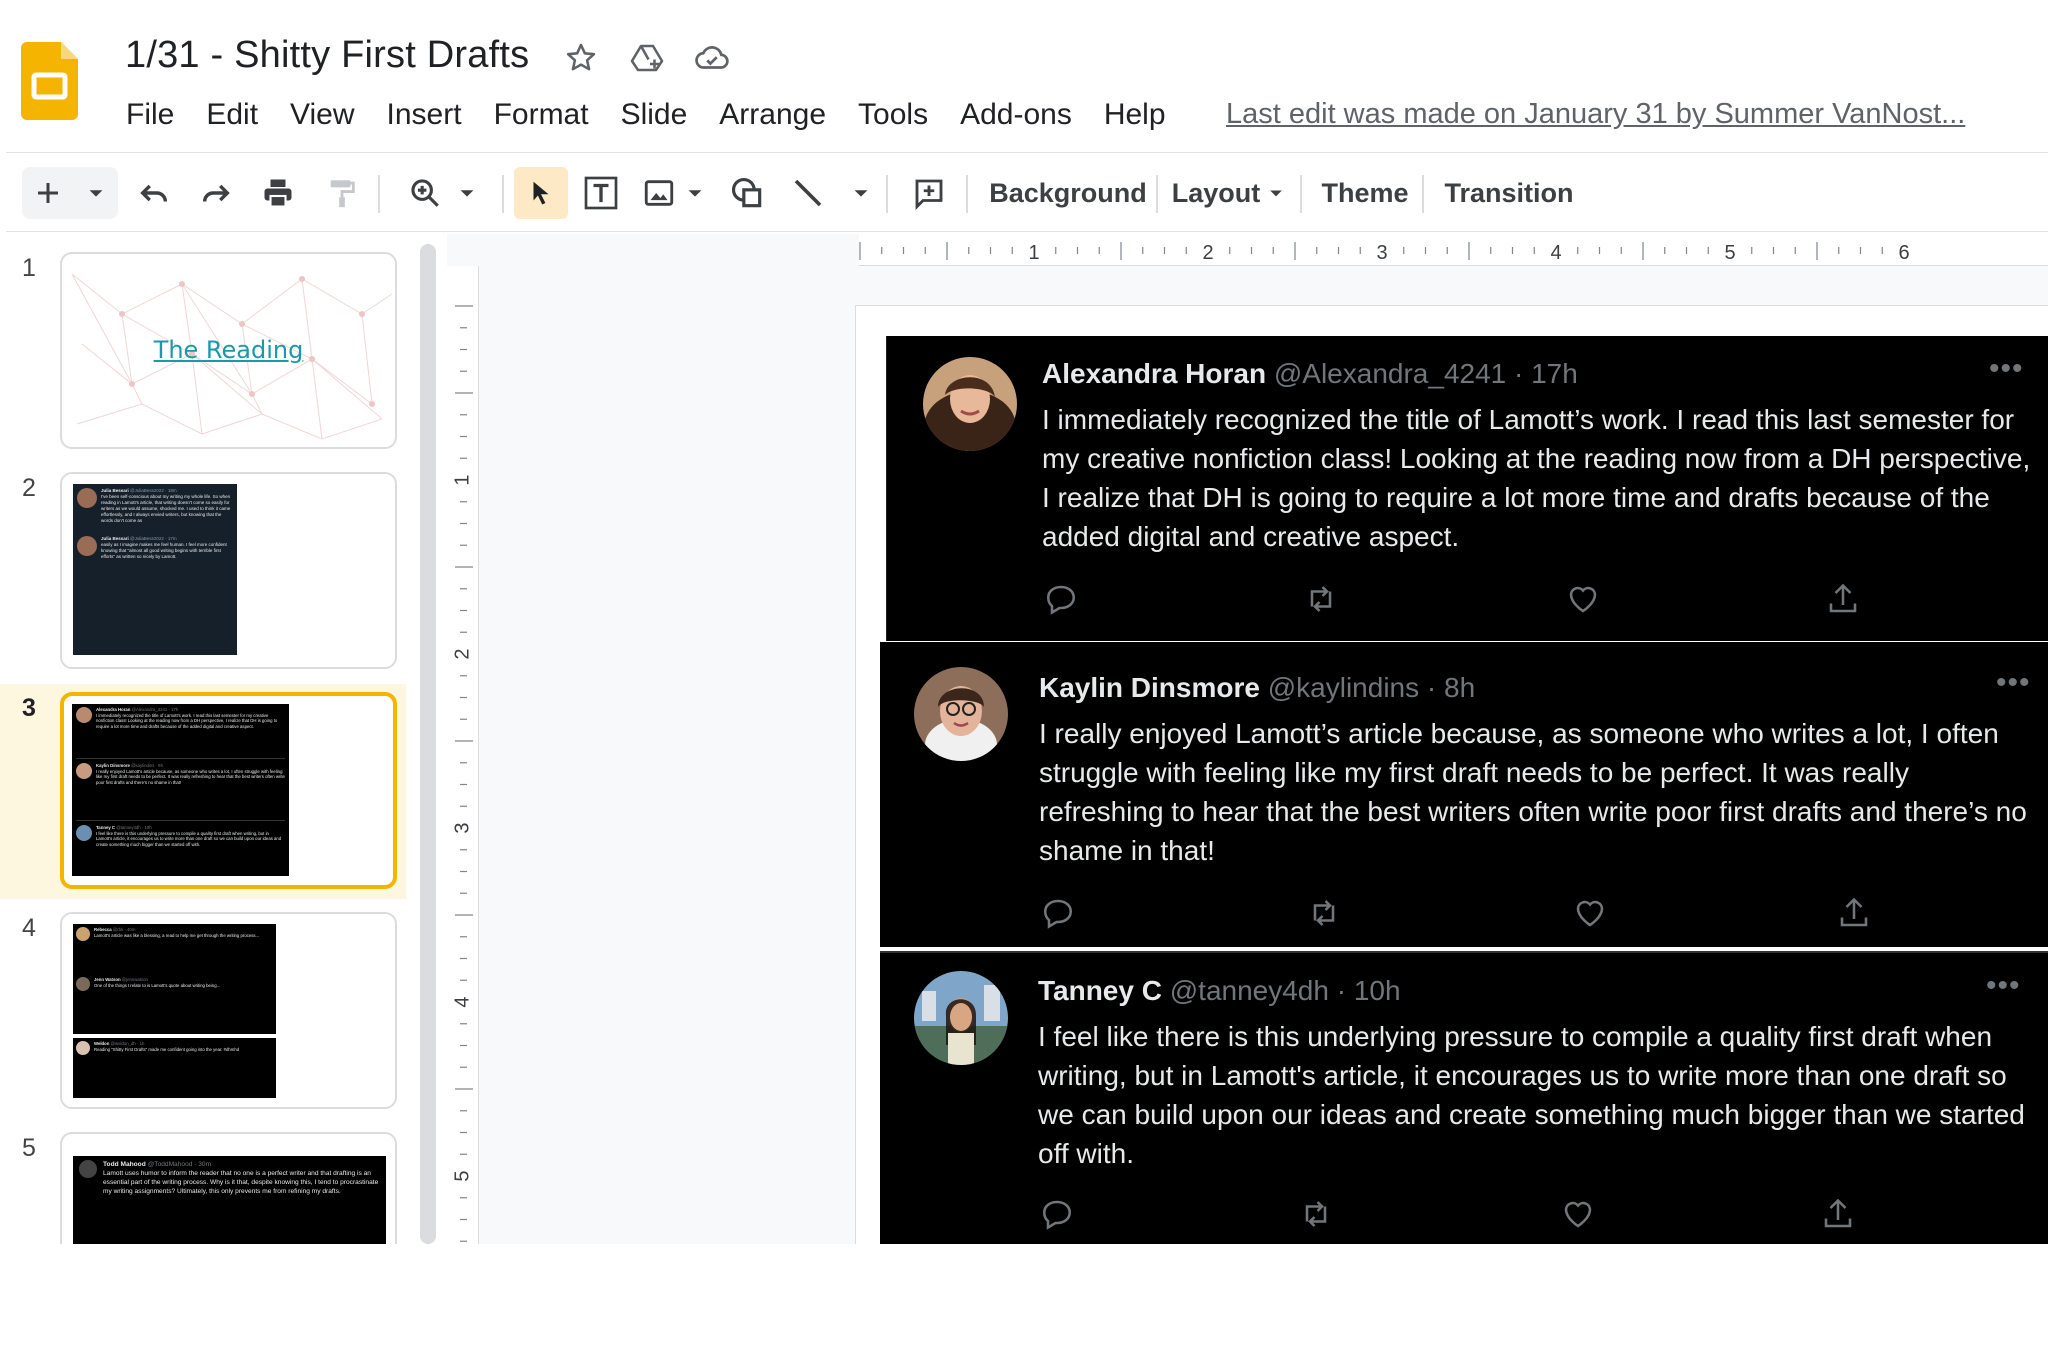 The height and width of the screenshot is (1365, 2048). I want to click on mini-tweet-meta: @weldon_dh · 1h, so click(127, 1043).